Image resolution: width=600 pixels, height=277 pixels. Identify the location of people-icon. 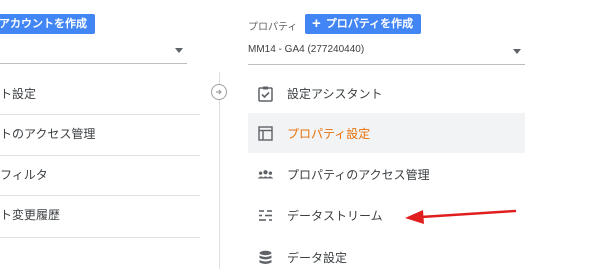
(265, 174).